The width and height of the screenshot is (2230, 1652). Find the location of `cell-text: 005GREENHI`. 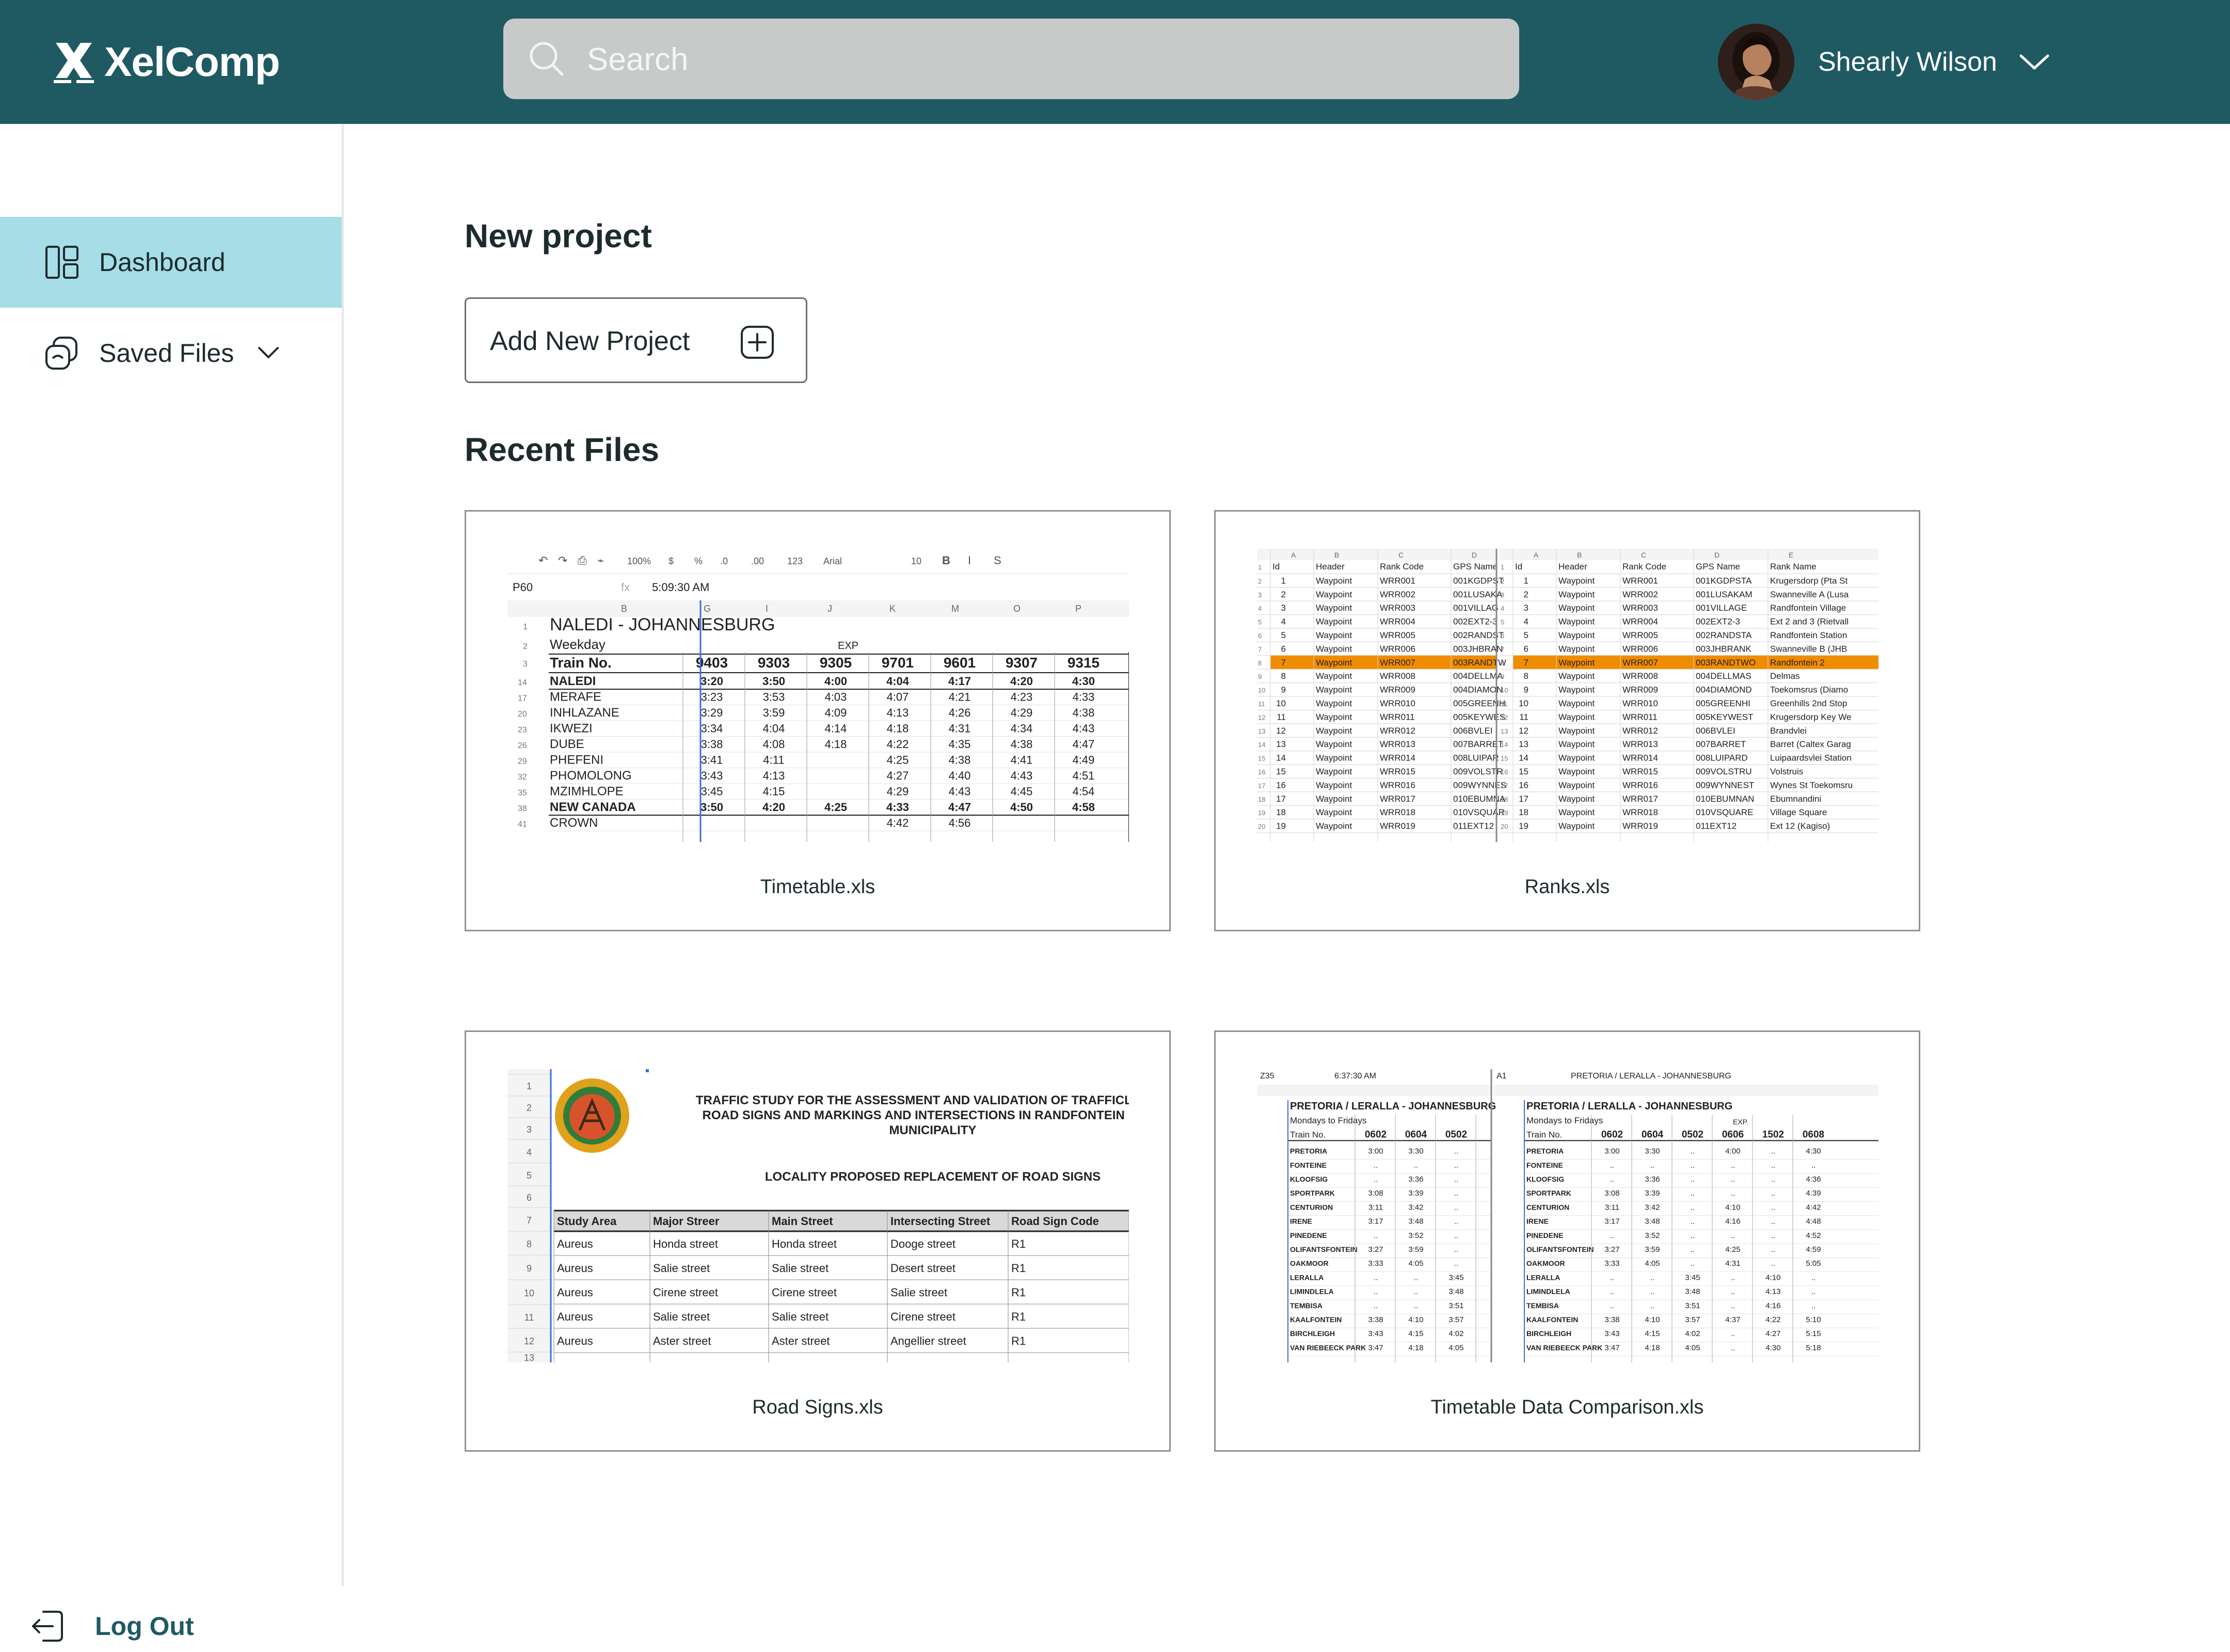

cell-text: 005GREENHI is located at coordinates (1723, 703).